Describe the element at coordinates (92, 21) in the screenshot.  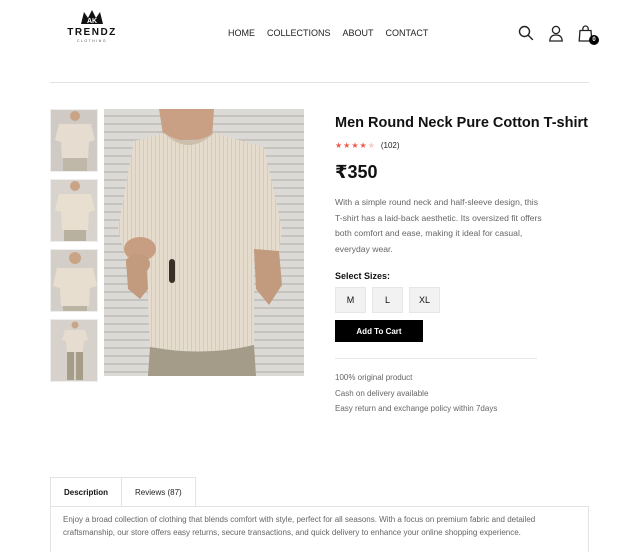
I see `svg-text: AK` at that location.